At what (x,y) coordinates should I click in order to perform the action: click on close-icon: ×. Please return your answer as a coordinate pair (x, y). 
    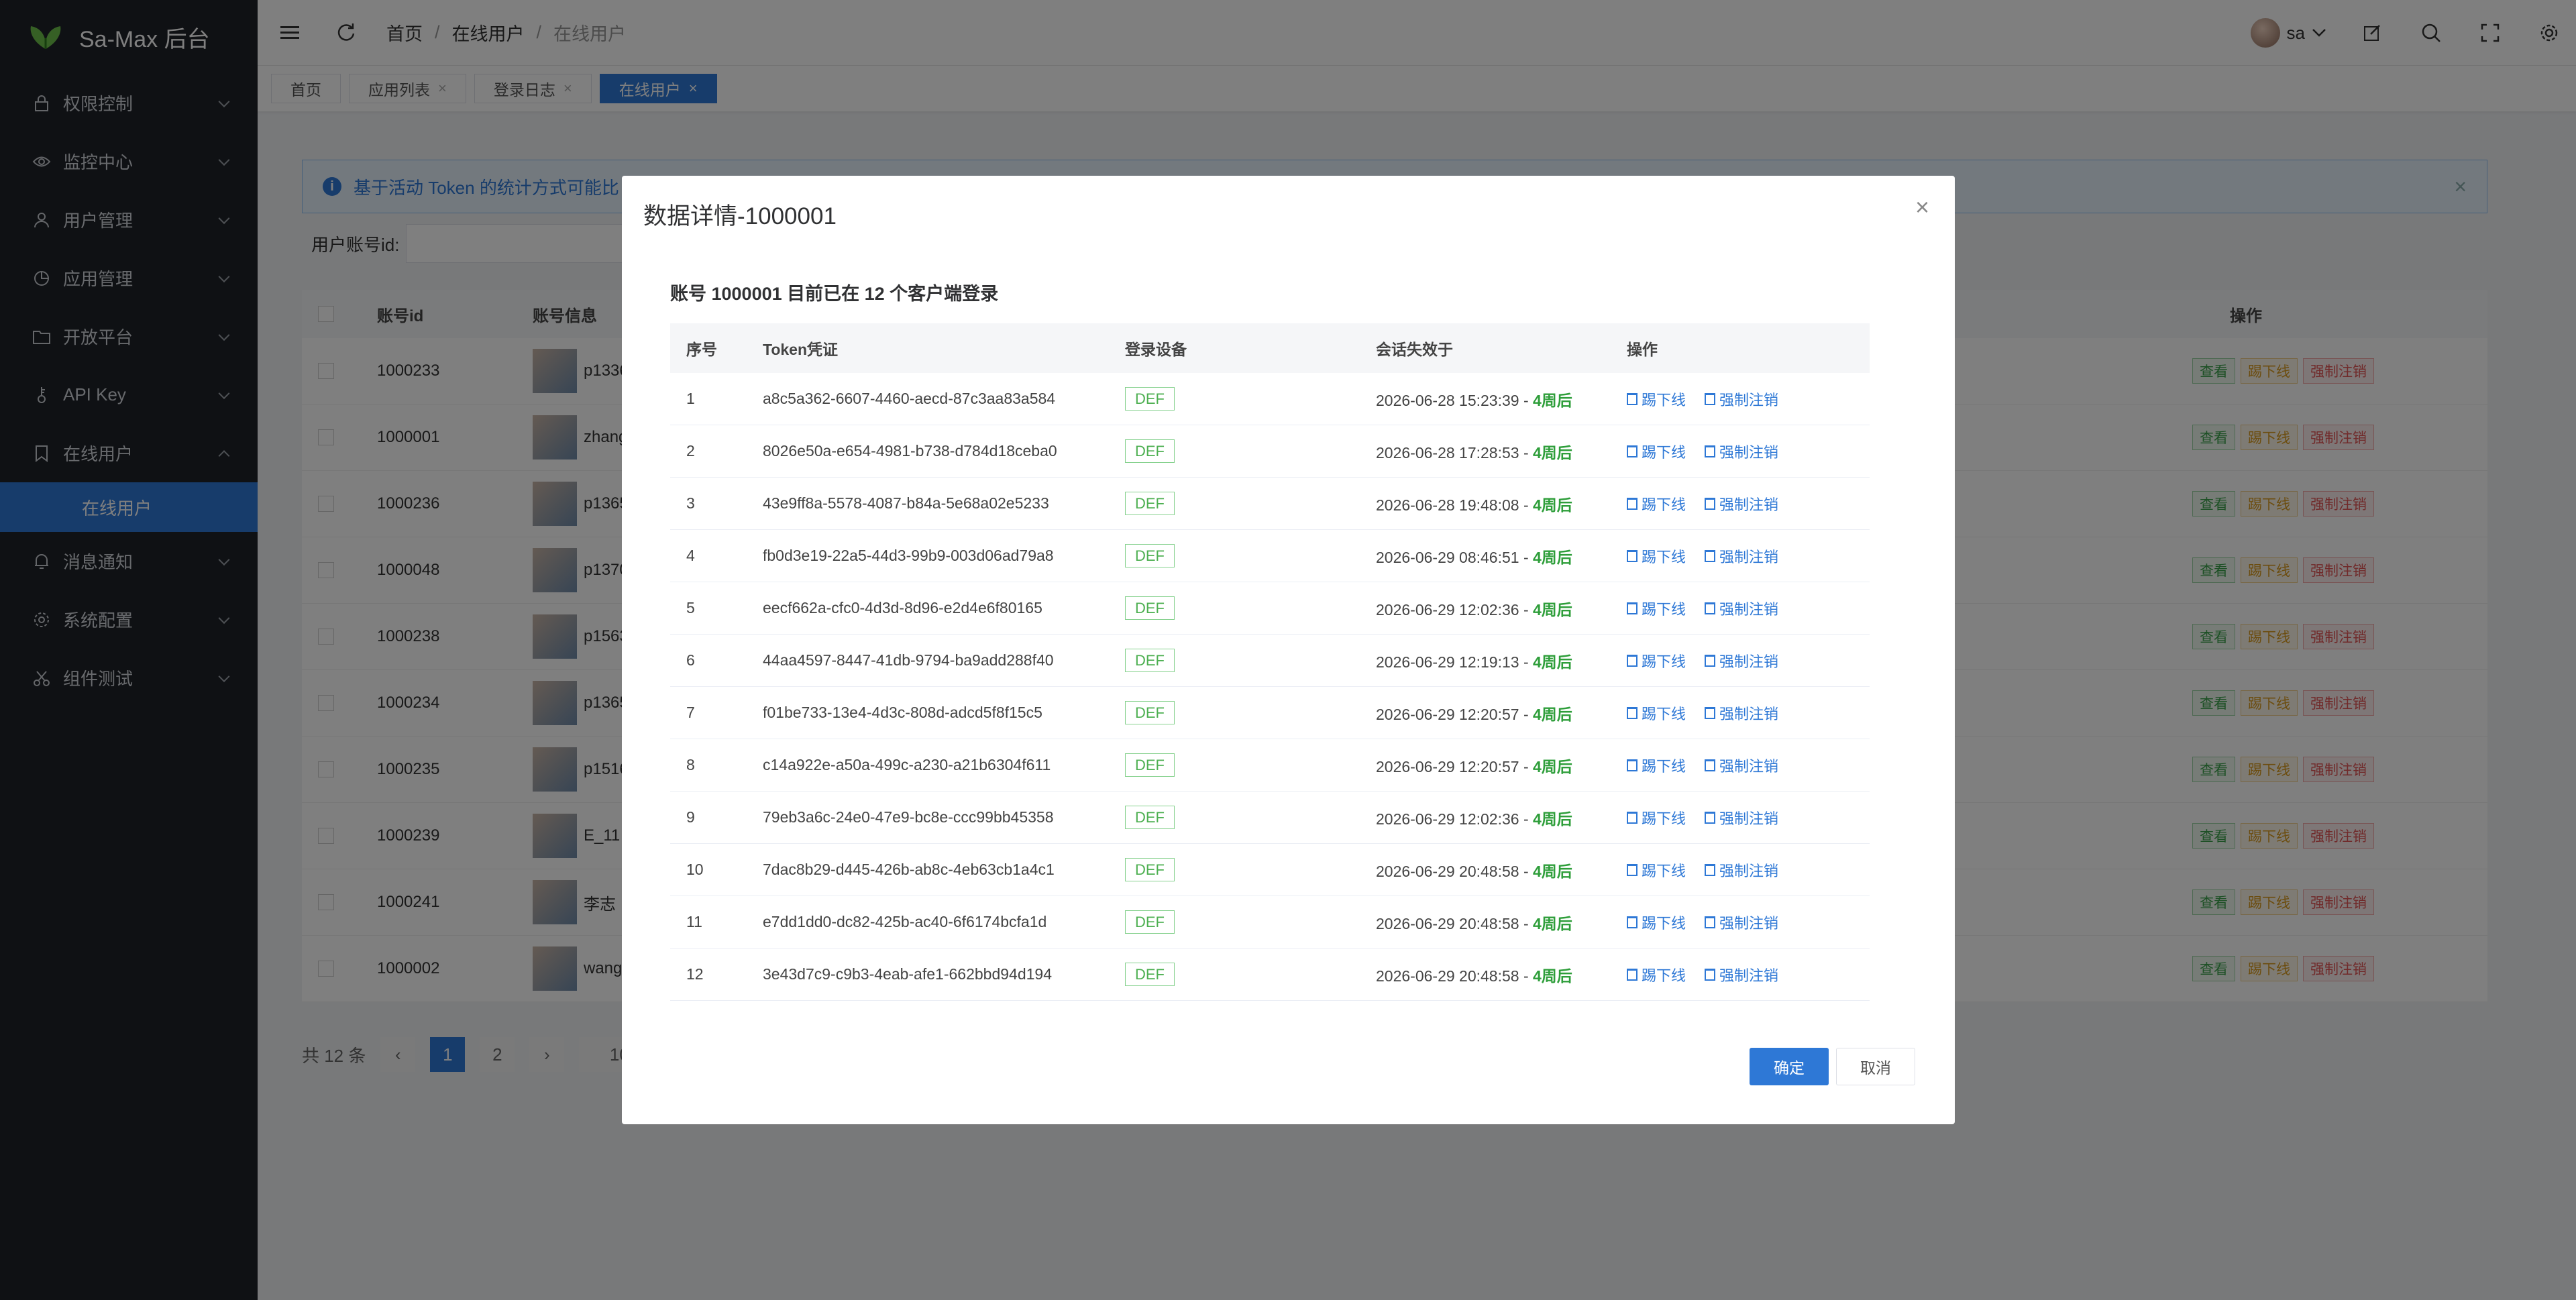
    Looking at the image, I should click on (1922, 207).